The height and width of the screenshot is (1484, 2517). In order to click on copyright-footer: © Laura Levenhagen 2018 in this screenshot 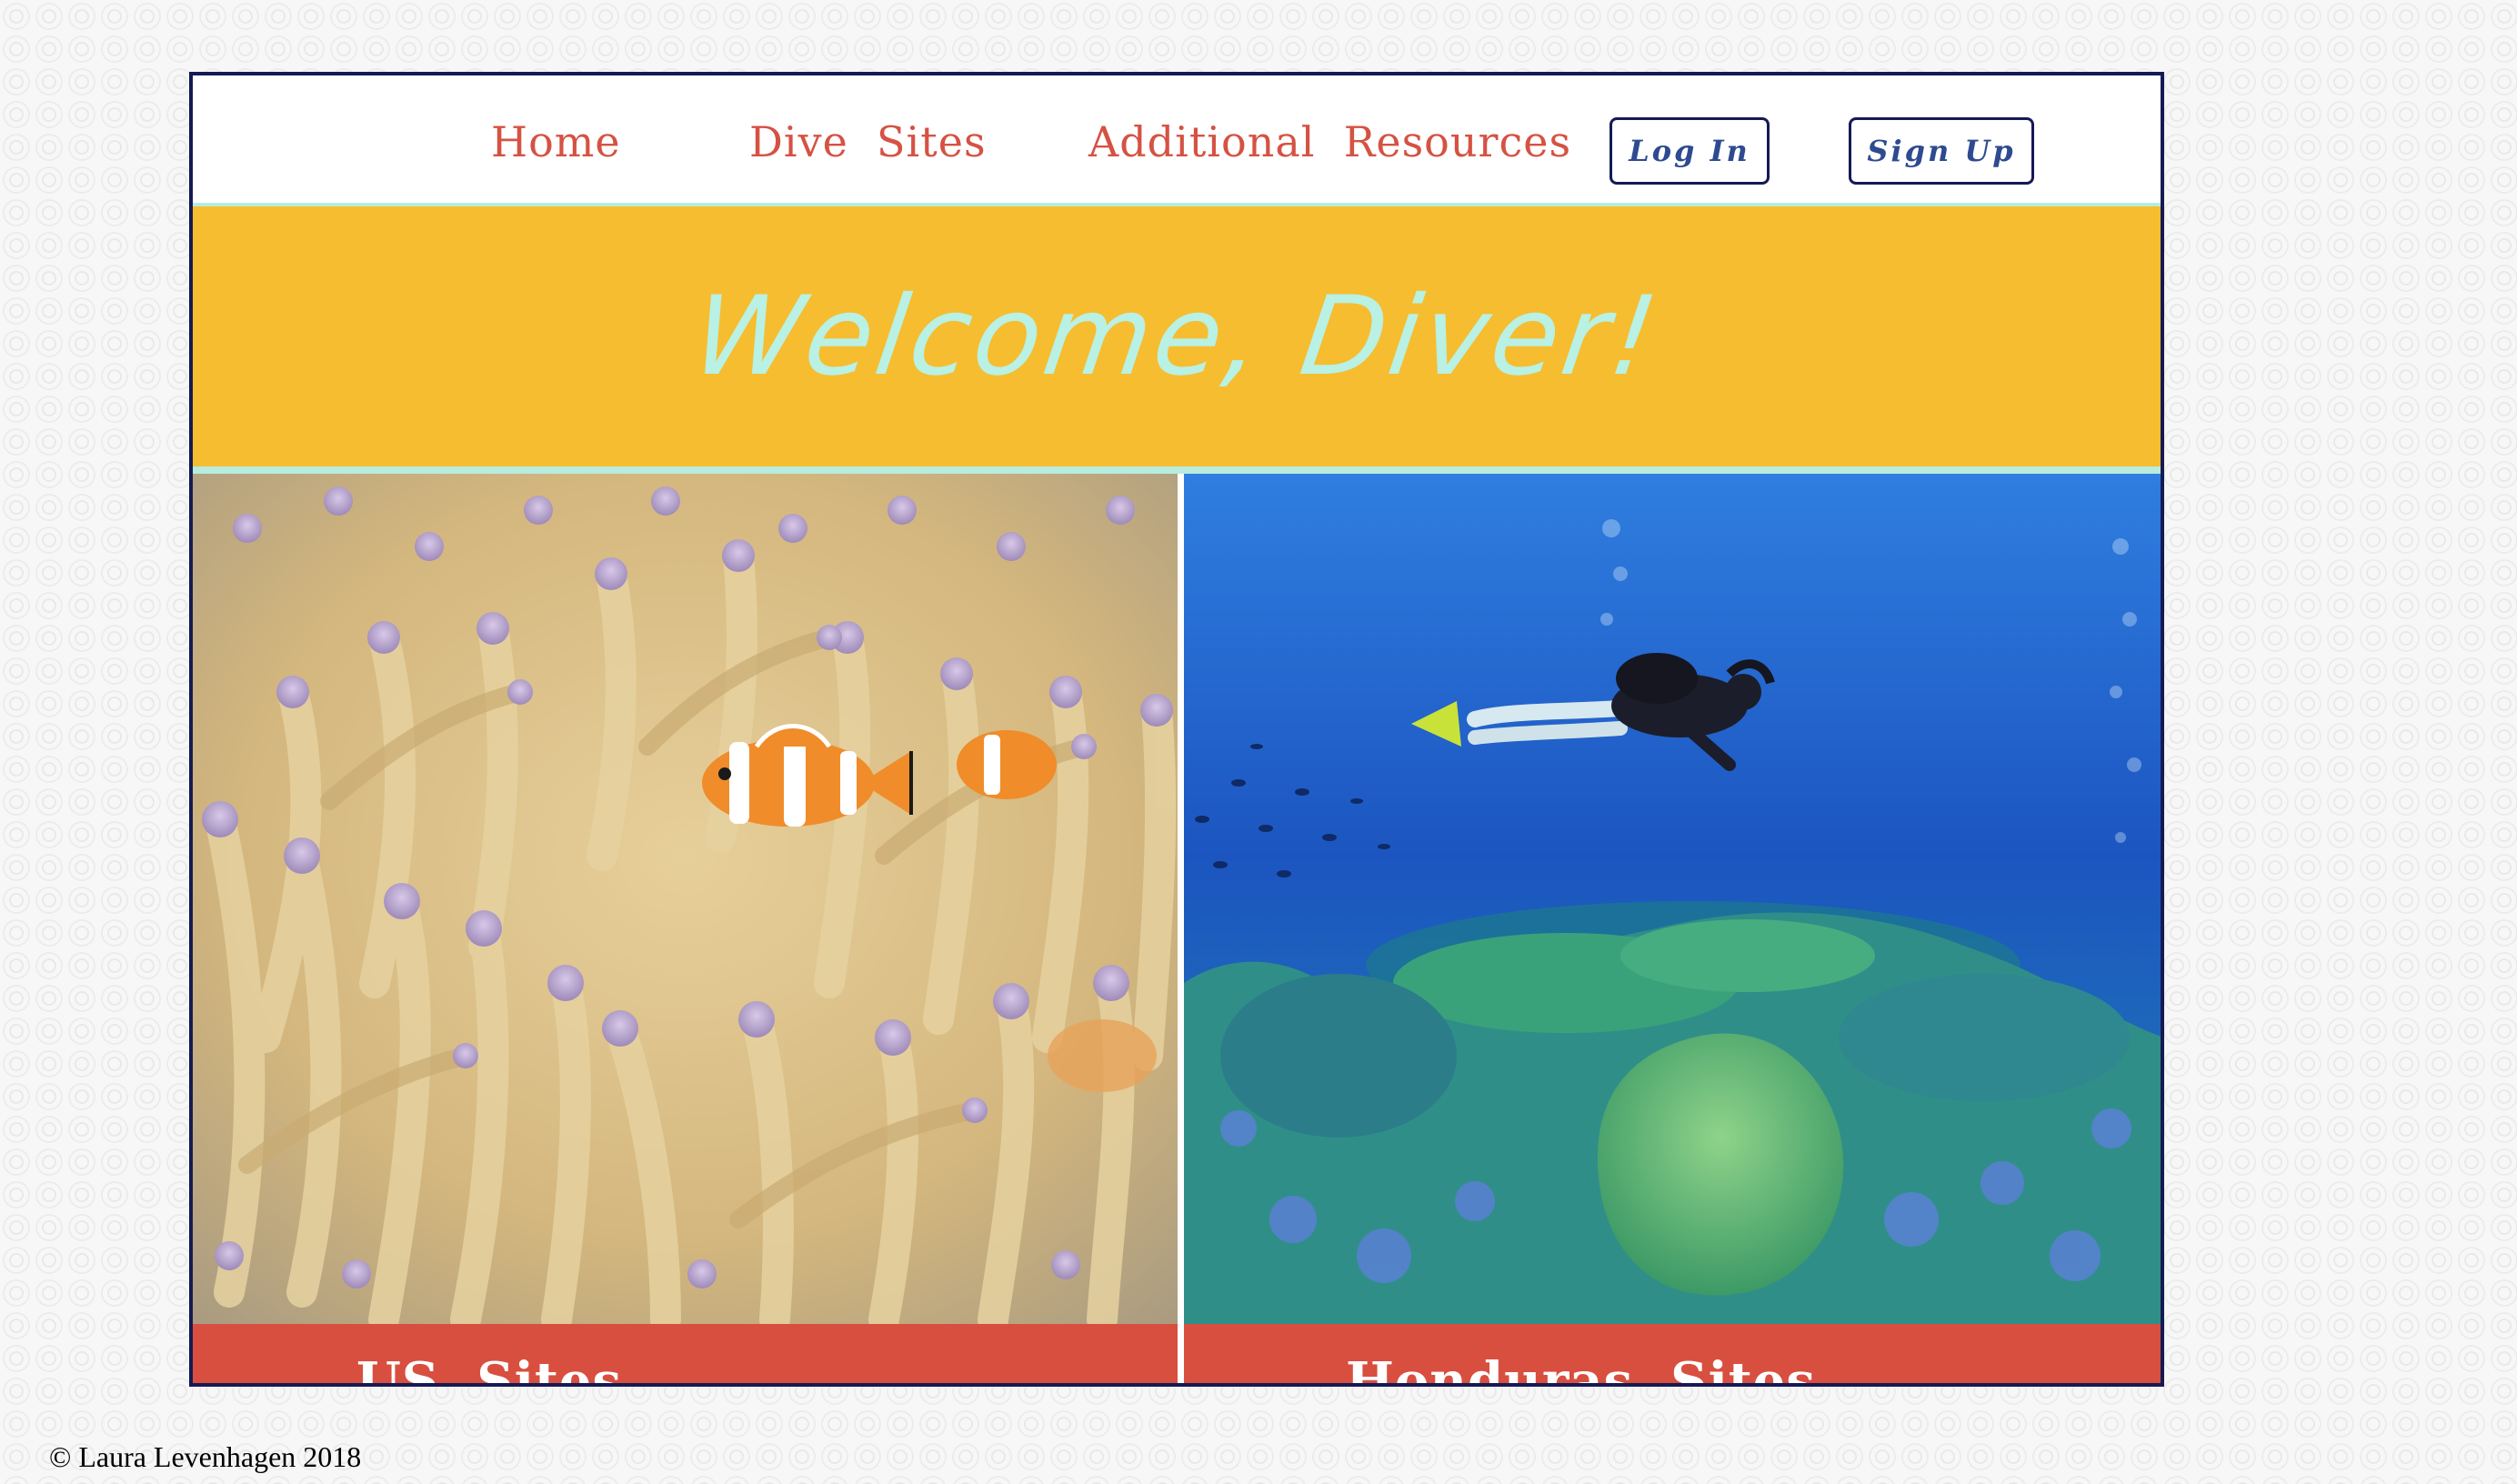, I will do `click(206, 1457)`.